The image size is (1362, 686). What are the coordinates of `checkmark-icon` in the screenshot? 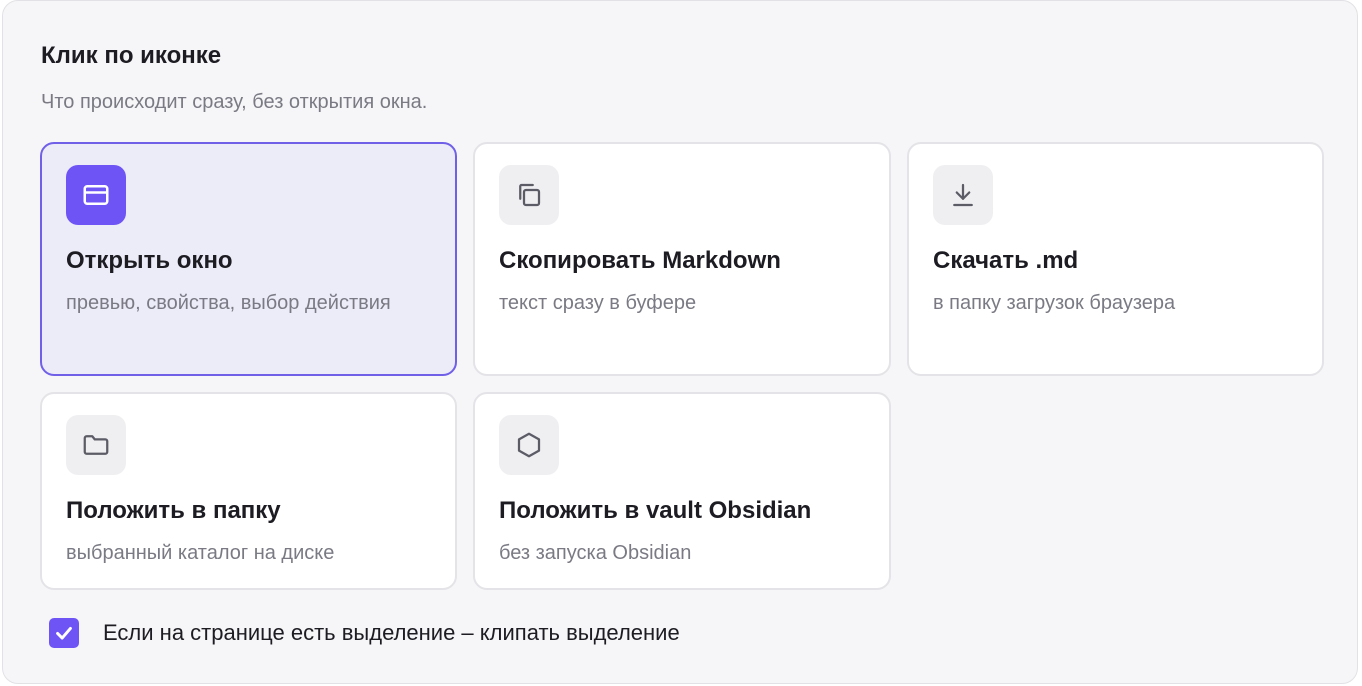 It's located at (64, 633).